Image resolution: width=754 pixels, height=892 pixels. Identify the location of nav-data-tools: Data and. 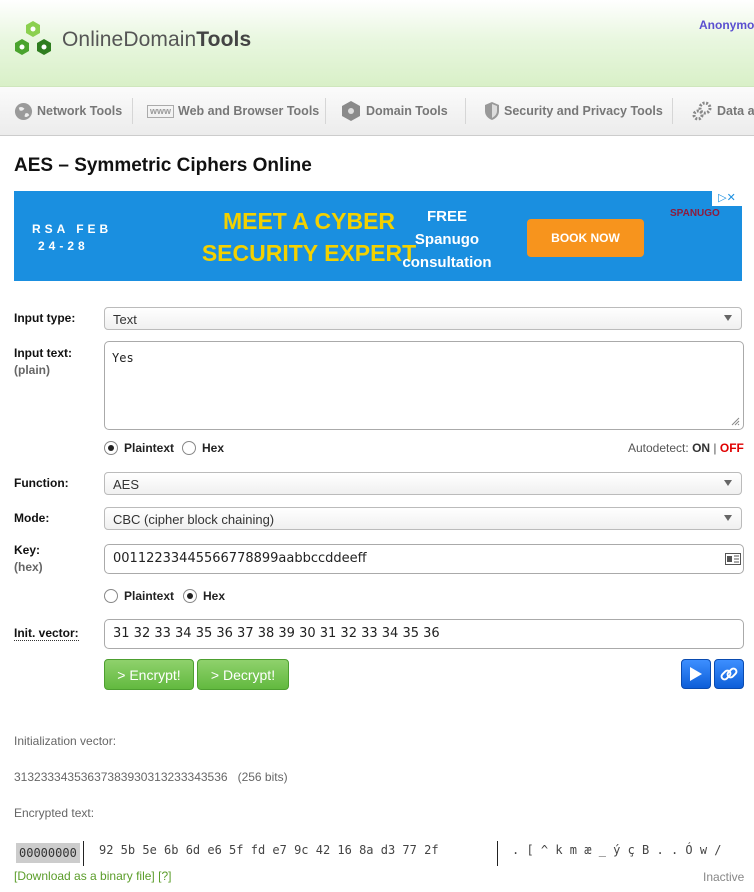
(722, 111).